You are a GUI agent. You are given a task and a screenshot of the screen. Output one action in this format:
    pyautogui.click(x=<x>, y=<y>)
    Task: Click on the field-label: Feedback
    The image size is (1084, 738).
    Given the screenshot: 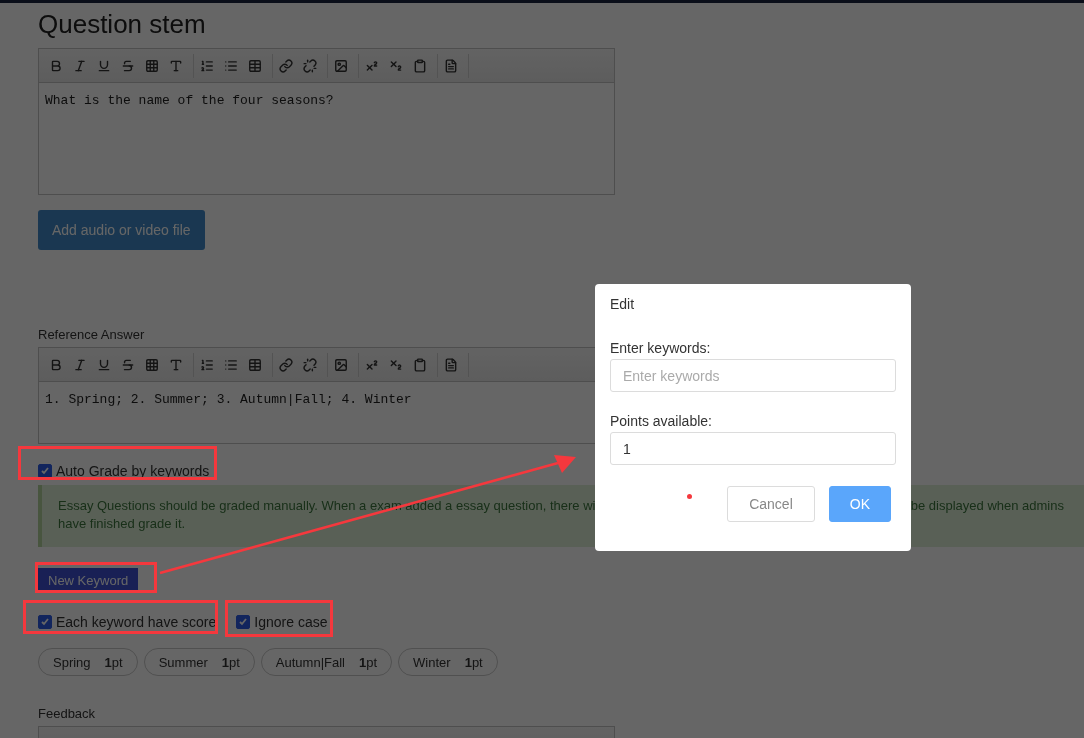 What is the action you would take?
    pyautogui.click(x=67, y=713)
    